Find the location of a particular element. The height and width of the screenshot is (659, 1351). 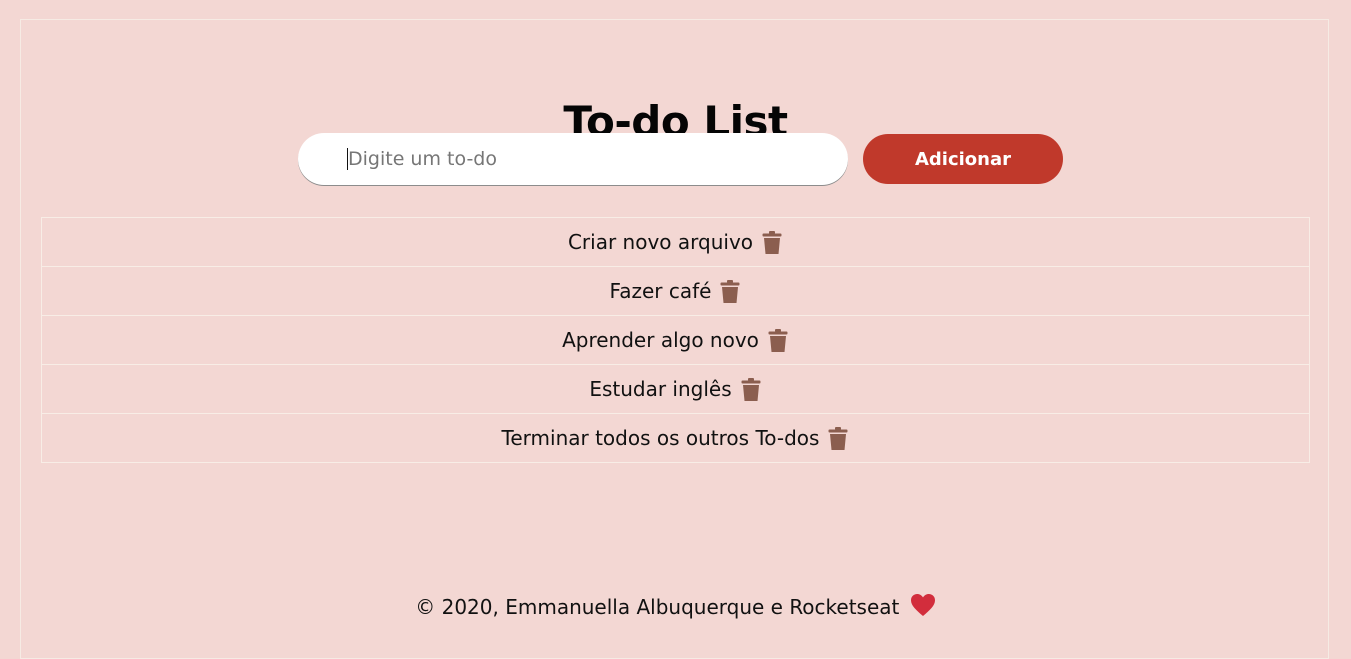

todo-item: Terminar todos os outros To-dos is located at coordinates (675, 438).